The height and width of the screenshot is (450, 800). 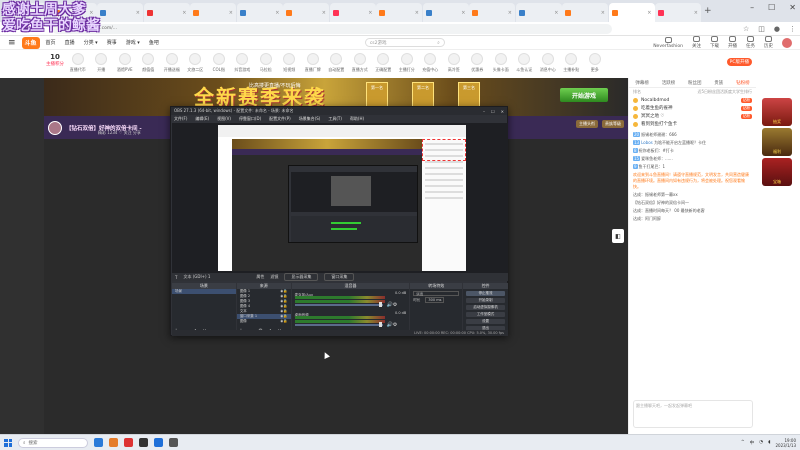 I want to click on obs-maximize-icon: ☐, so click(x=493, y=111).